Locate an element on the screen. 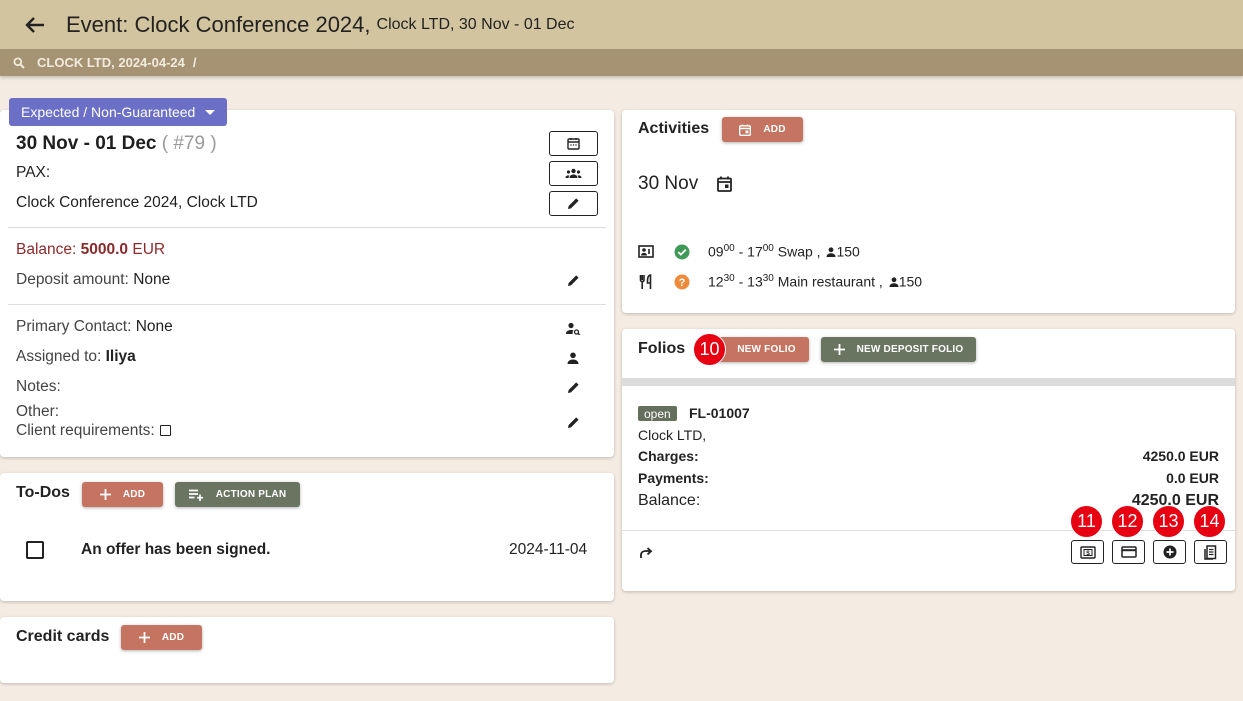  deposit-label: Deposit amount: is located at coordinates (72, 279).